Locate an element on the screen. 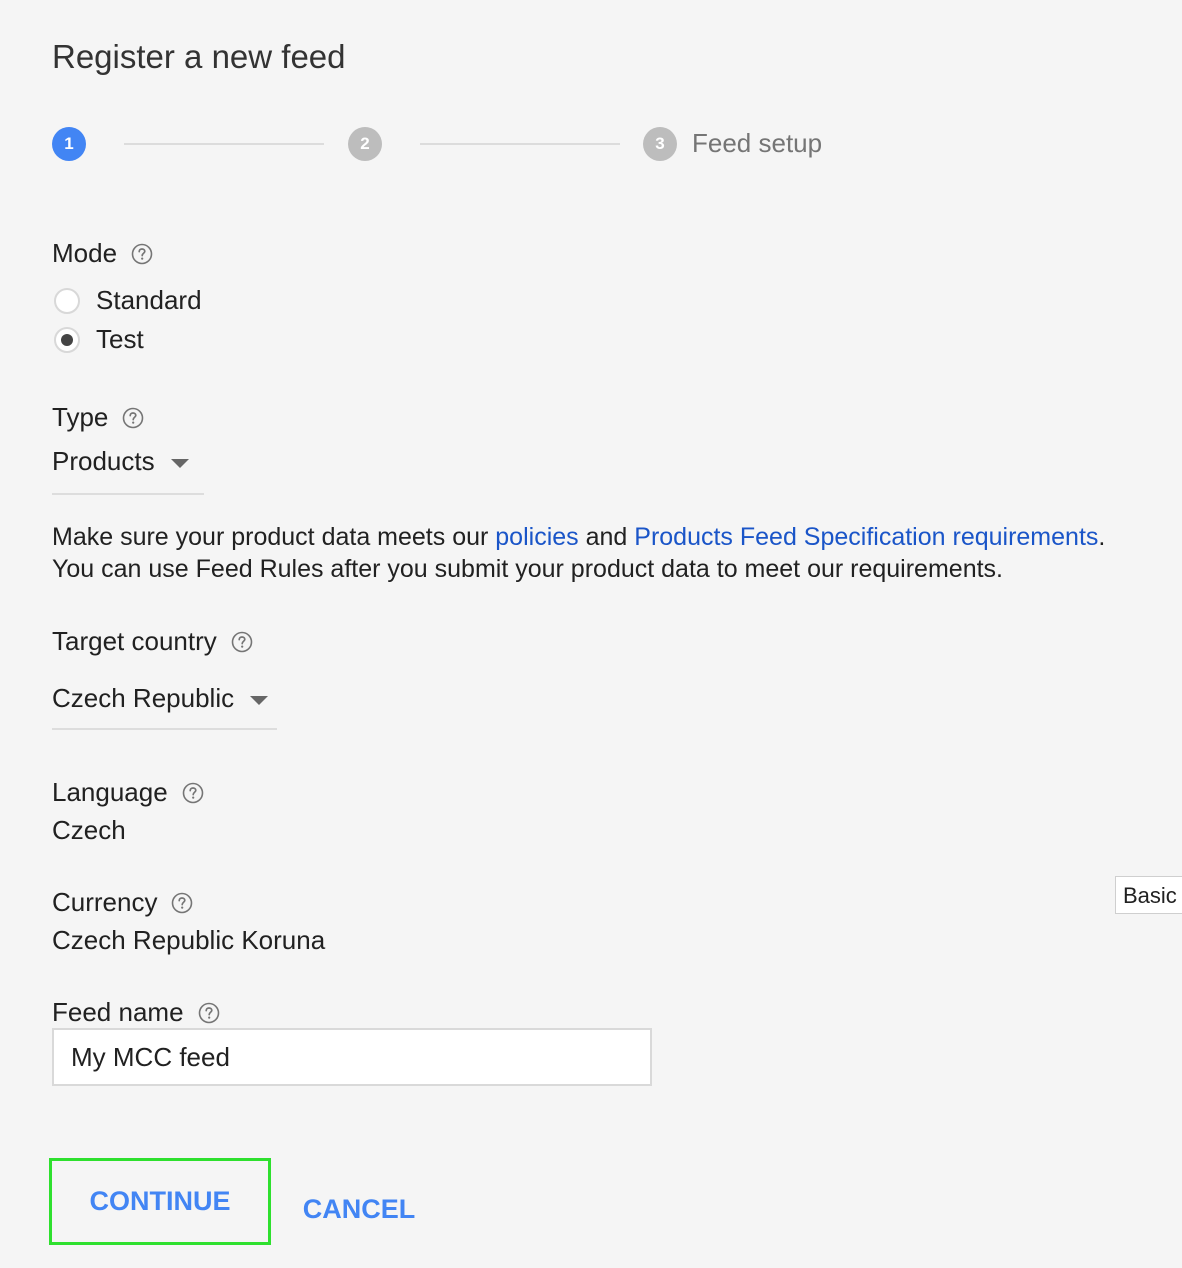  mode-label: Mode is located at coordinates (85, 253).